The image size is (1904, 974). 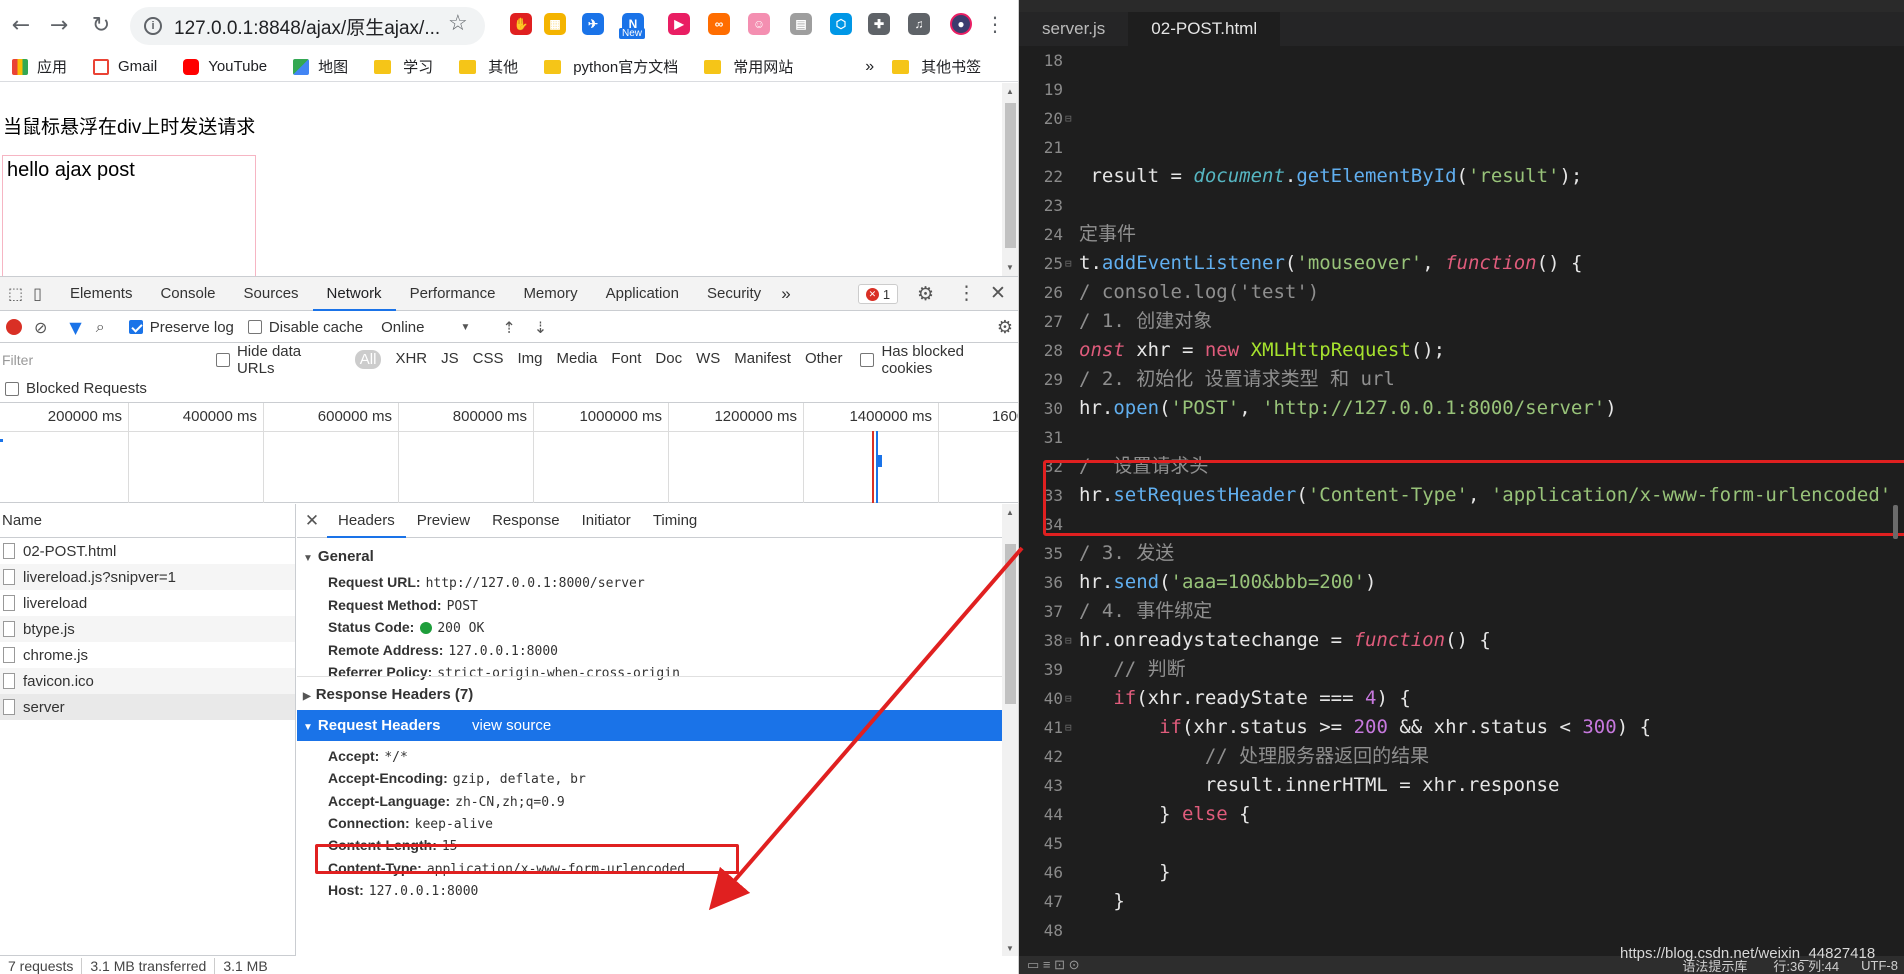 I want to click on puzzle-icon: ✚, so click(x=879, y=24).